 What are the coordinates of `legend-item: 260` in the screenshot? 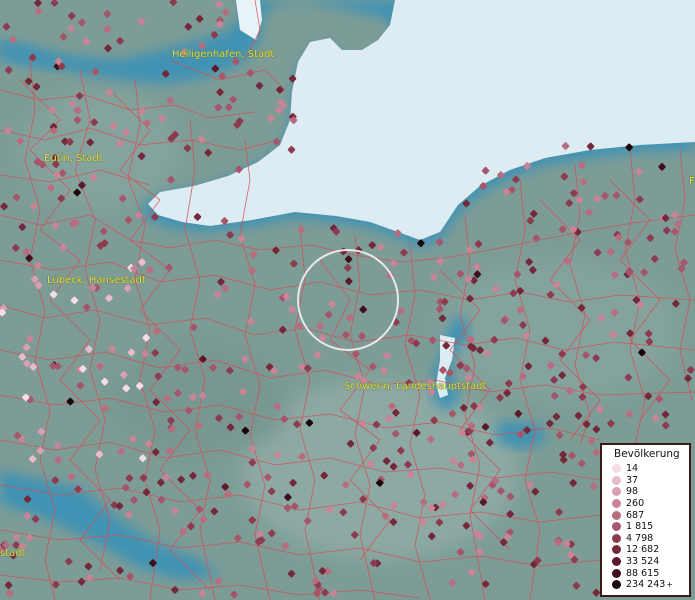 It's located at (648, 504).